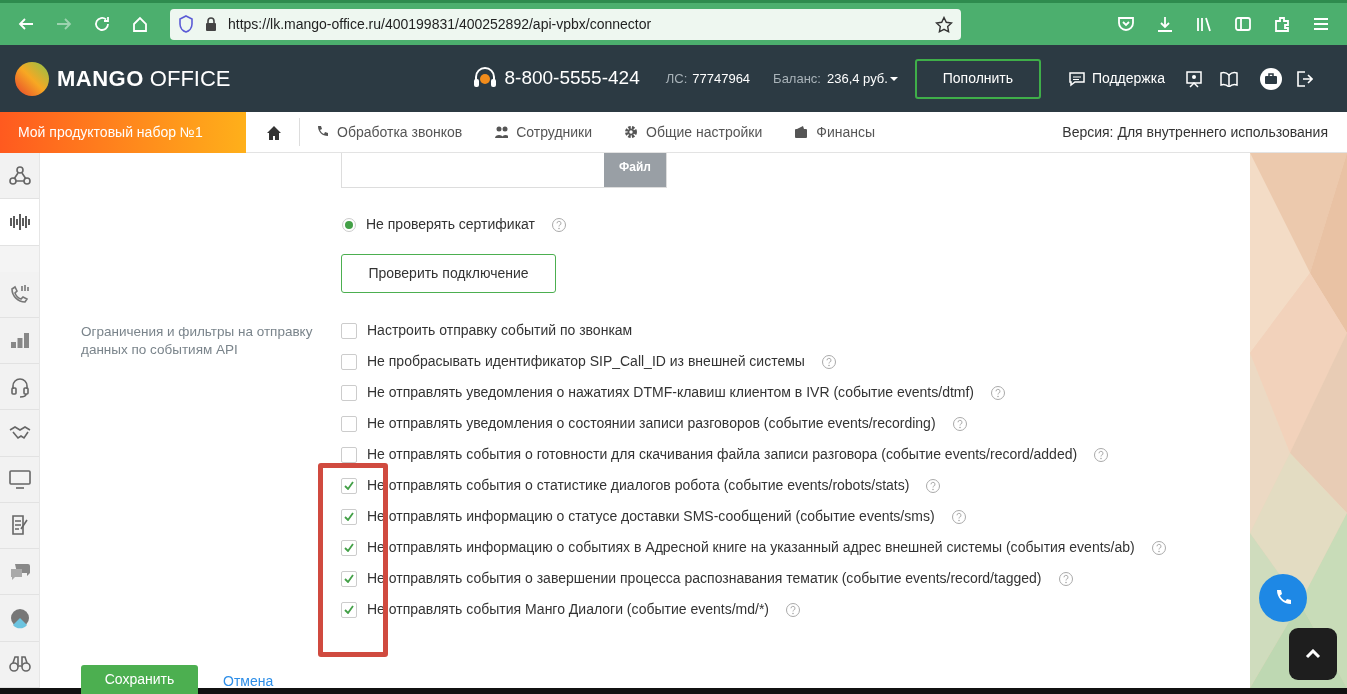 Image resolution: width=1347 pixels, height=694 pixels. Describe the element at coordinates (448, 273) in the screenshot. I see `check-connection-button: Проверить подключение` at that location.